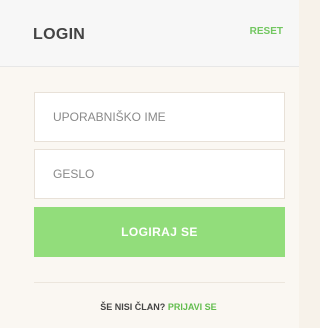  Describe the element at coordinates (192, 307) in the screenshot. I see `register-link: PRIJAVI SE` at that location.